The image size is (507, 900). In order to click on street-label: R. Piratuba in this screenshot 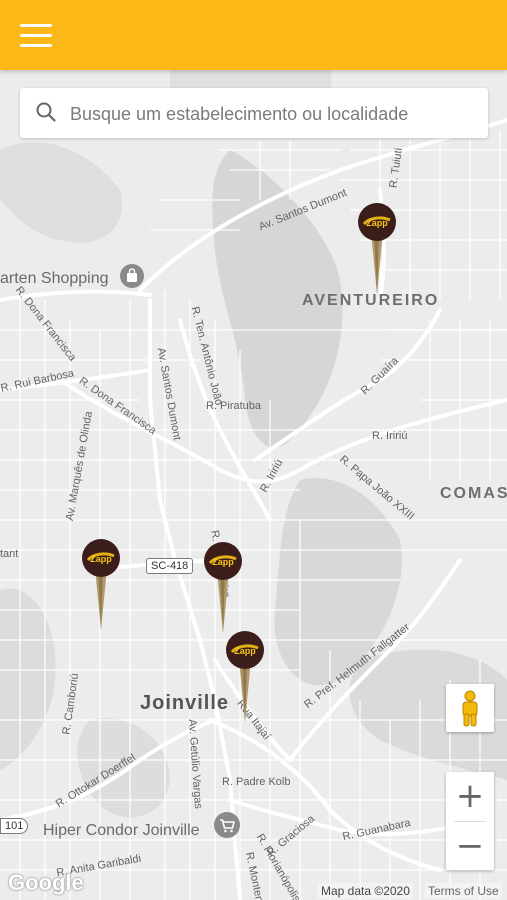, I will do `click(234, 406)`.